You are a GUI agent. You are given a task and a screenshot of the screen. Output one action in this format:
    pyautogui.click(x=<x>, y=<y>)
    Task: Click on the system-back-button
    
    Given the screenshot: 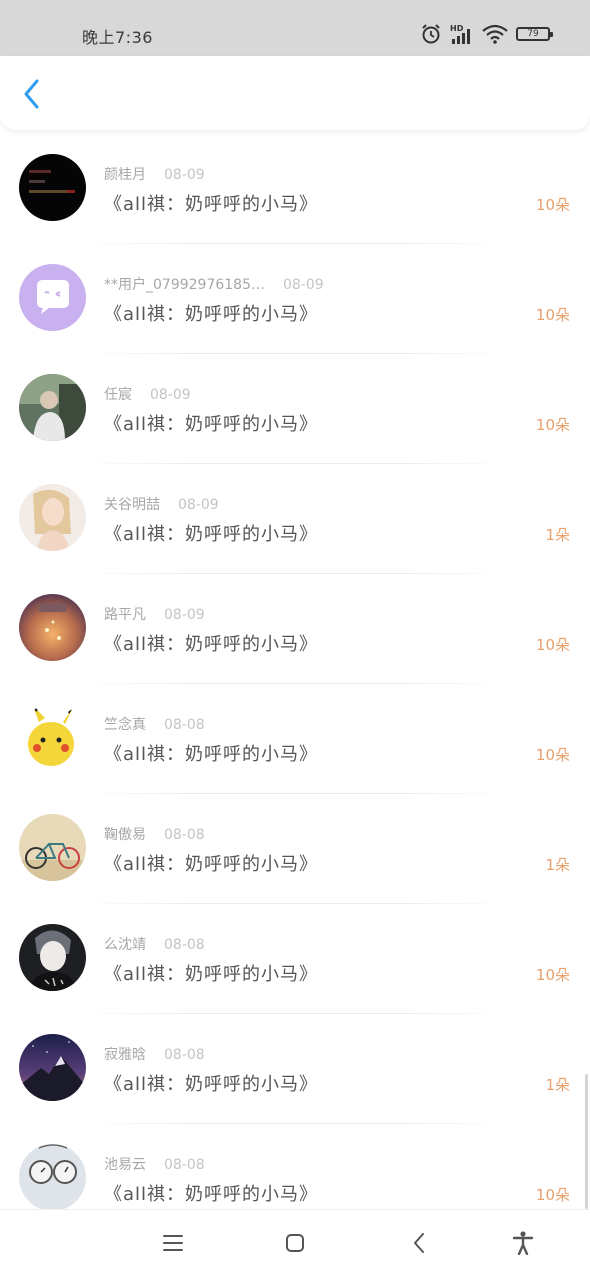 What is the action you would take?
    pyautogui.click(x=419, y=1245)
    